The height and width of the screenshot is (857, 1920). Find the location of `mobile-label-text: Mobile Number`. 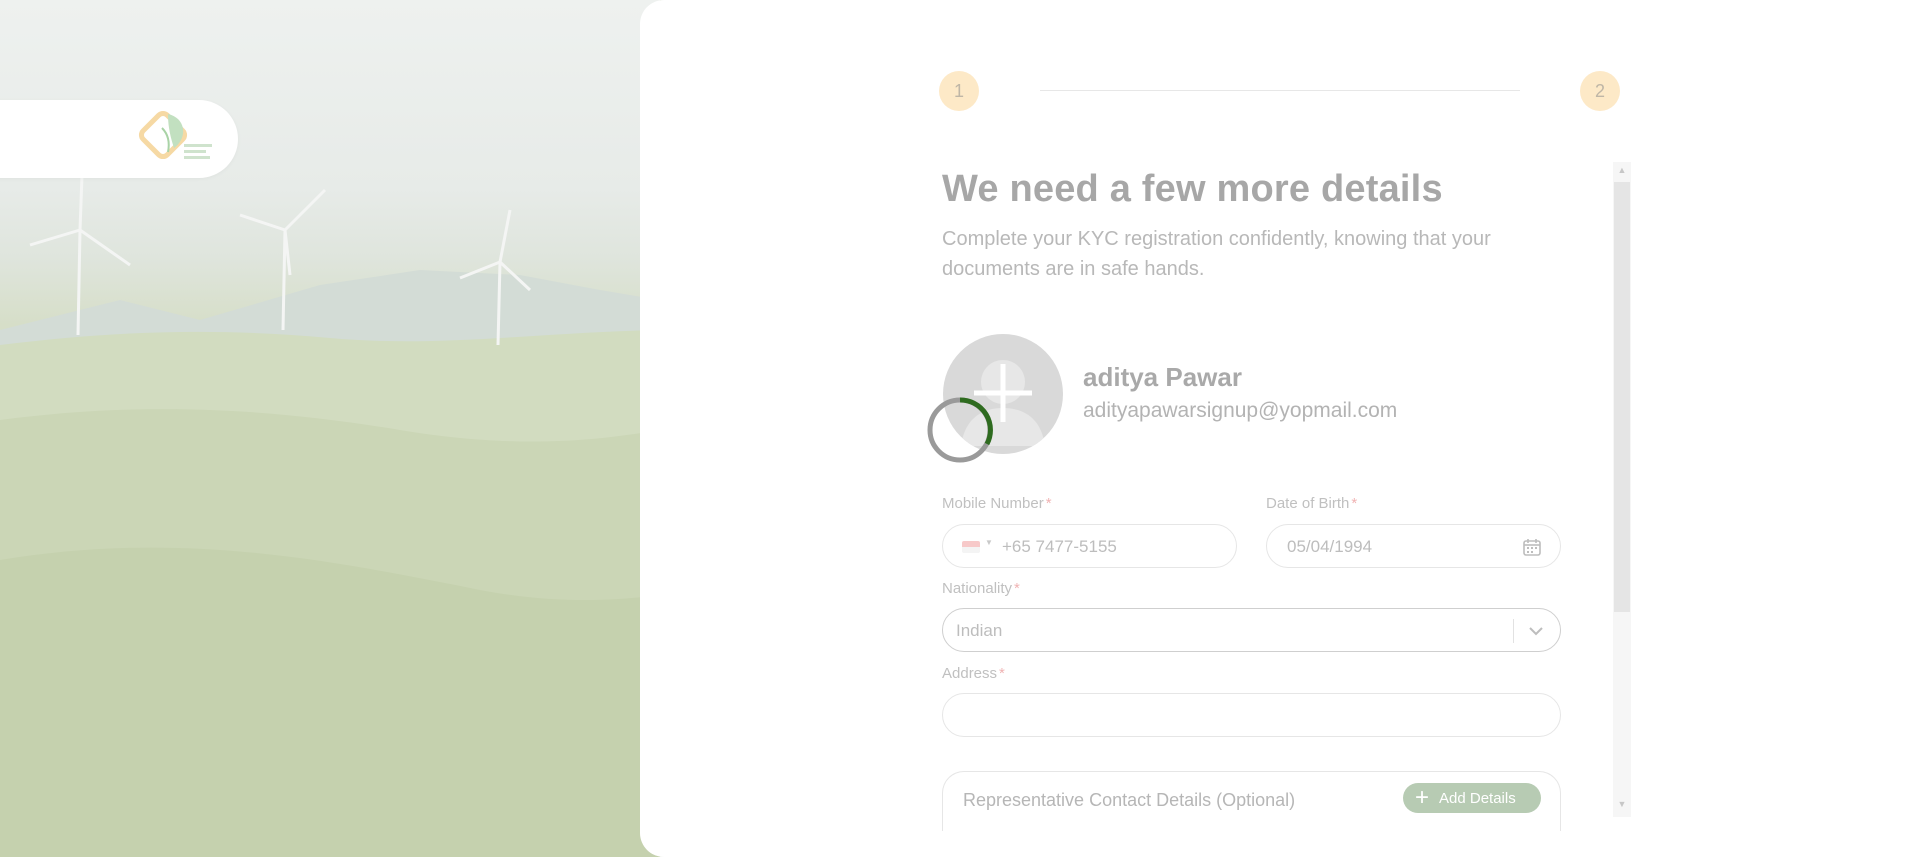

mobile-label-text: Mobile Number is located at coordinates (993, 503).